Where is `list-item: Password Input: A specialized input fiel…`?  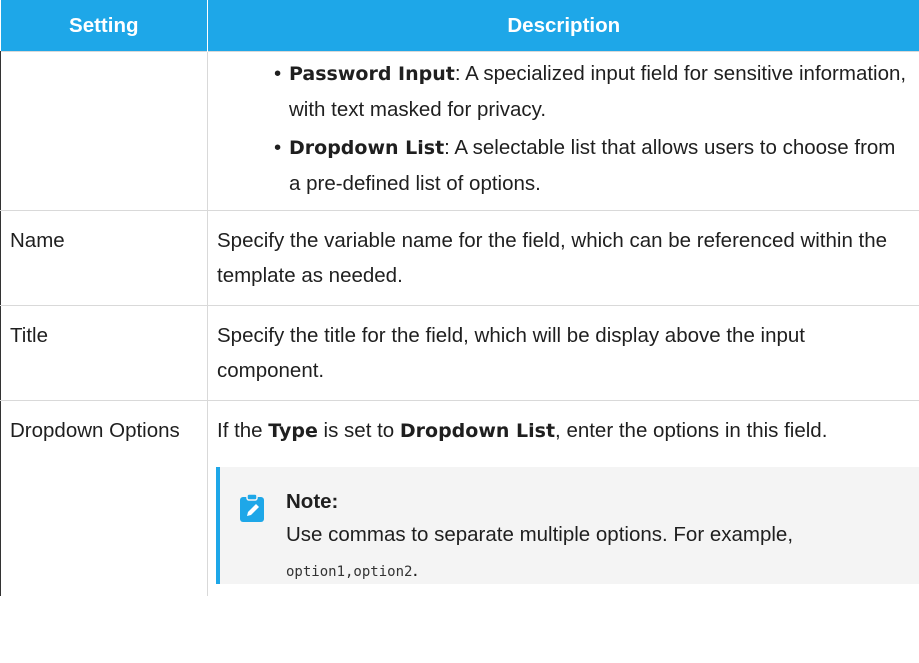 list-item: Password Input: A specialized input fiel… is located at coordinates (592, 91).